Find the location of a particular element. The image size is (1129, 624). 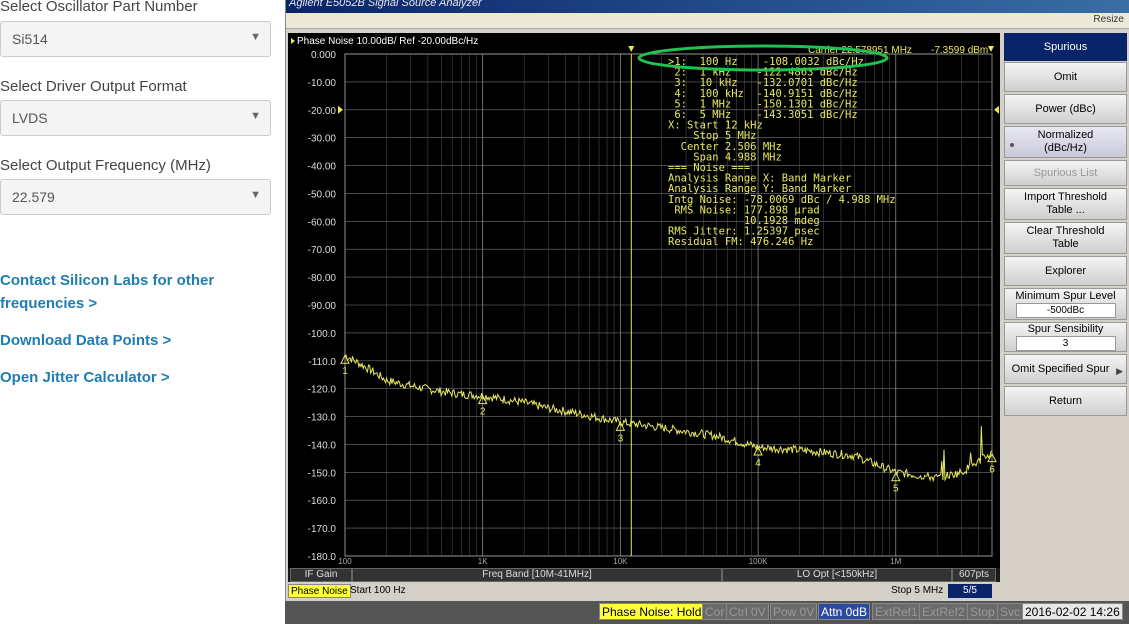

softkey-label: Normalized (dBc/Hz) is located at coordinates (1065, 141).